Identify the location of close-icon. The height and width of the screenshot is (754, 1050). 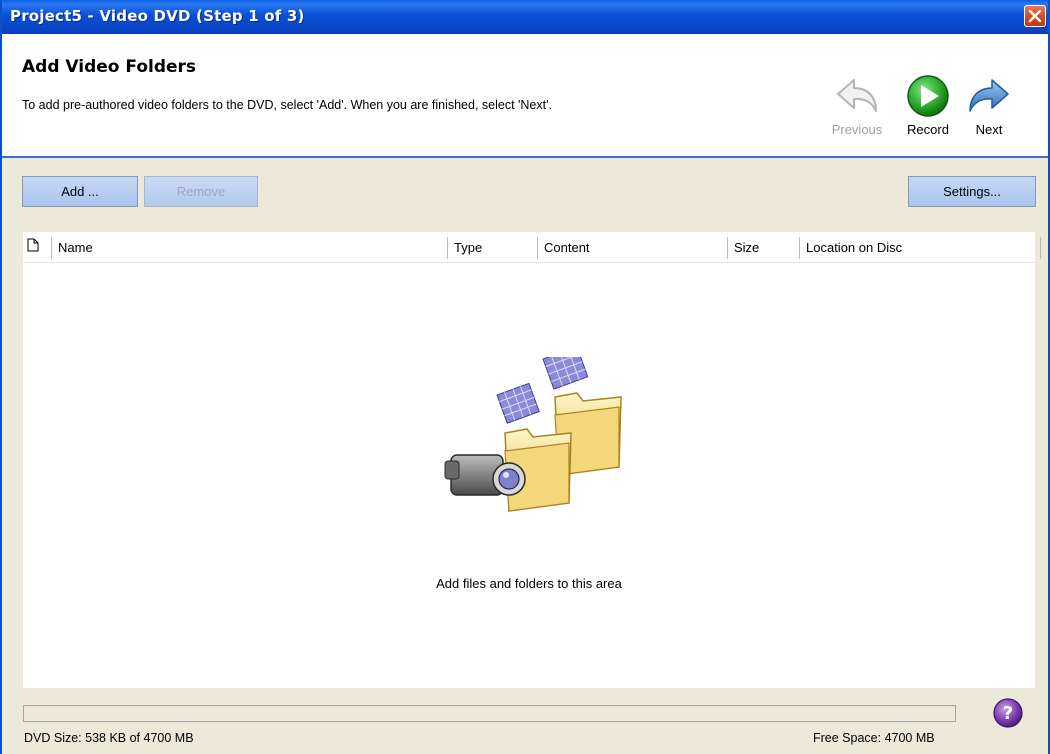
(1035, 16).